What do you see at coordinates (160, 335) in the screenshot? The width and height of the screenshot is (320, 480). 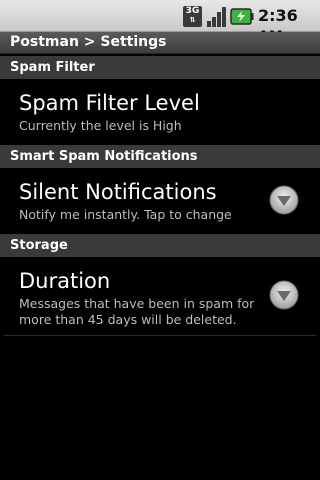 I see `list-divider` at bounding box center [160, 335].